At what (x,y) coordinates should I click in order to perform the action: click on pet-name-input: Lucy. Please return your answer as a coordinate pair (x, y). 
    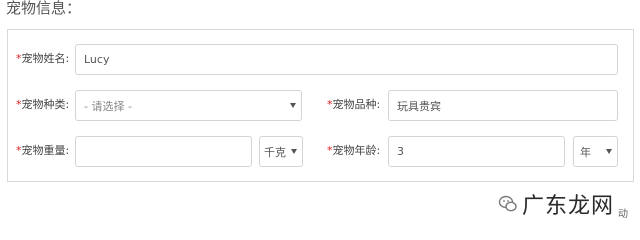
    Looking at the image, I should click on (346, 59).